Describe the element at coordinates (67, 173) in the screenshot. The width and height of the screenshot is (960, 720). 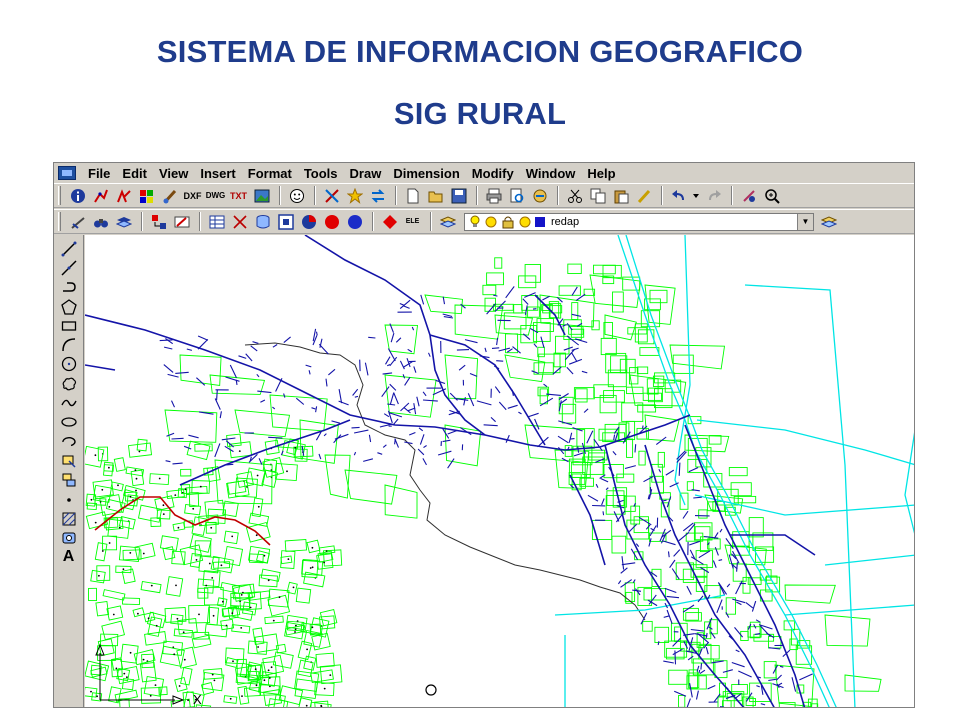
I see `app-icon` at that location.